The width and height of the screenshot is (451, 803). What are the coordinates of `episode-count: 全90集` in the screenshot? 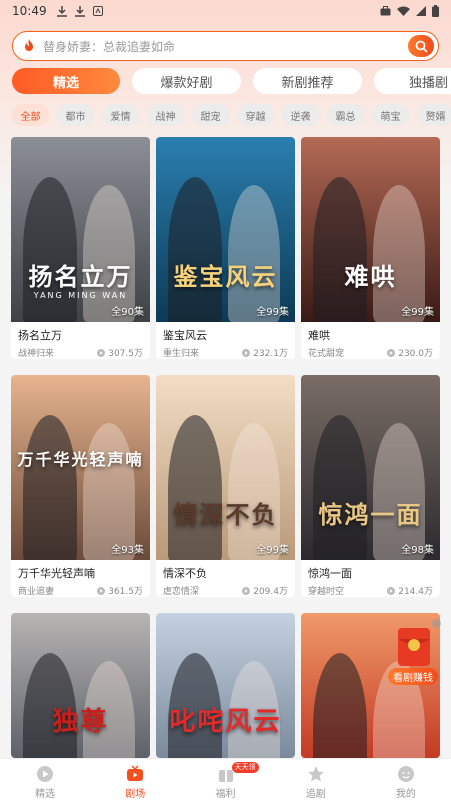 It's located at (127, 312).